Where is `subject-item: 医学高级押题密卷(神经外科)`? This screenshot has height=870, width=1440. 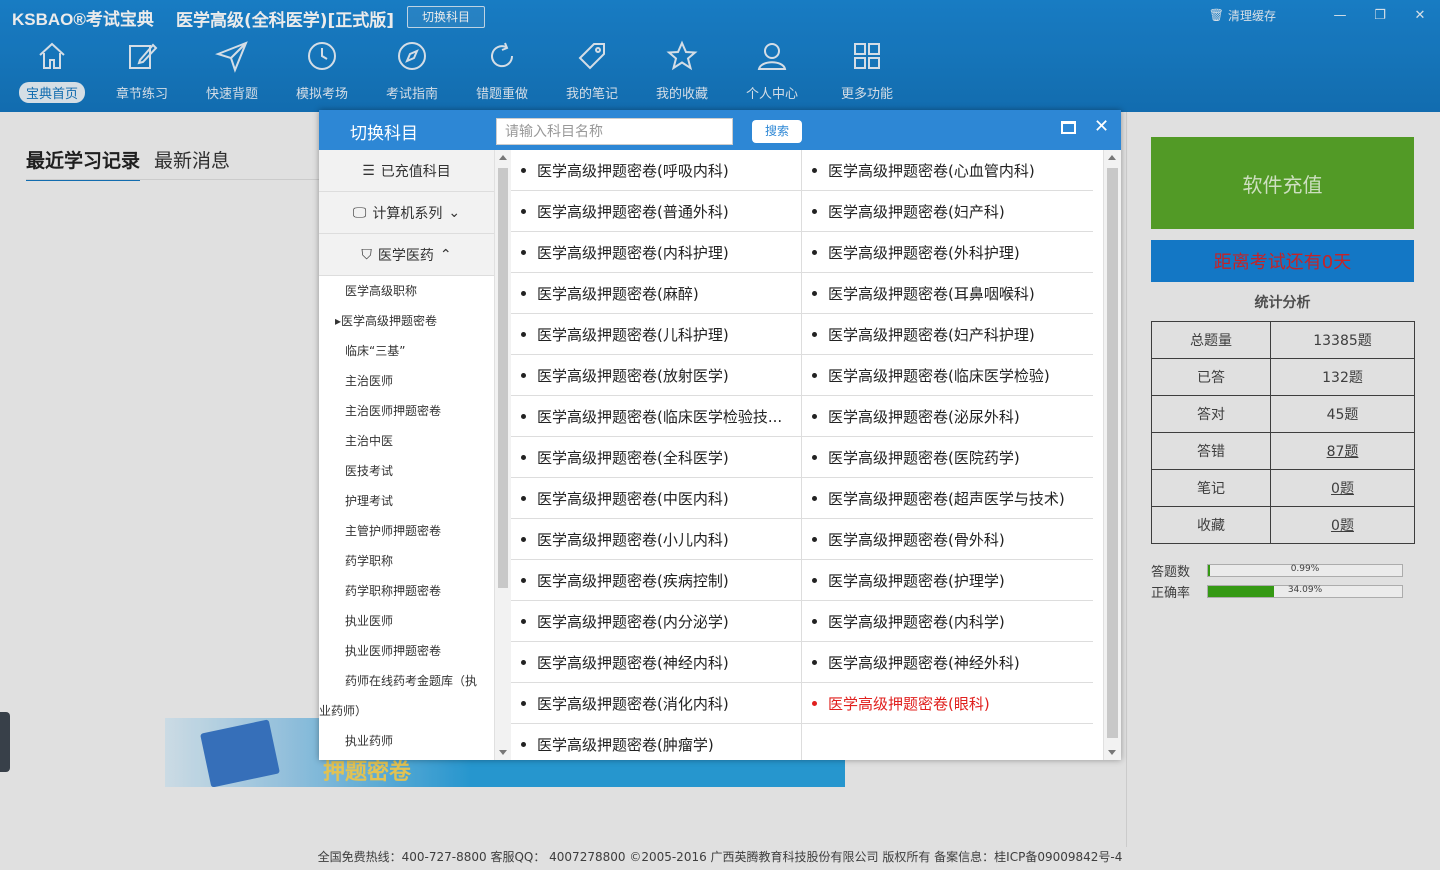
subject-item: 医学高级押题密卷(神经外科) is located at coordinates (947, 662).